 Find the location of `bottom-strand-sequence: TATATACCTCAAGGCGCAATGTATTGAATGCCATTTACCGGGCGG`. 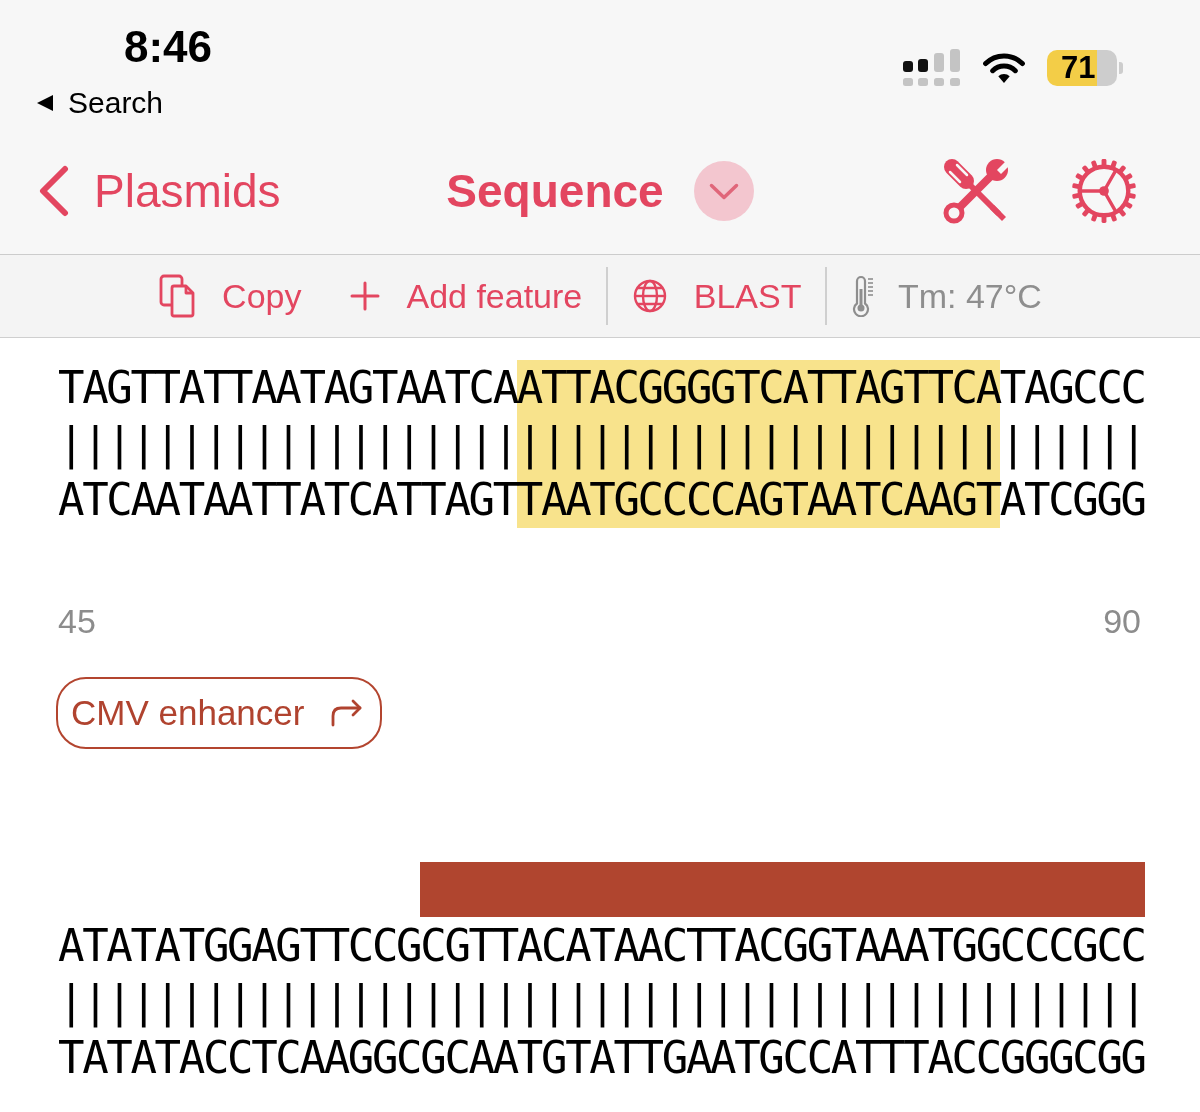

bottom-strand-sequence: TATATACCTCAAGGCGCAATGTATTGAATGCCATTTACCGGGCGG is located at coordinates (601, 1058).